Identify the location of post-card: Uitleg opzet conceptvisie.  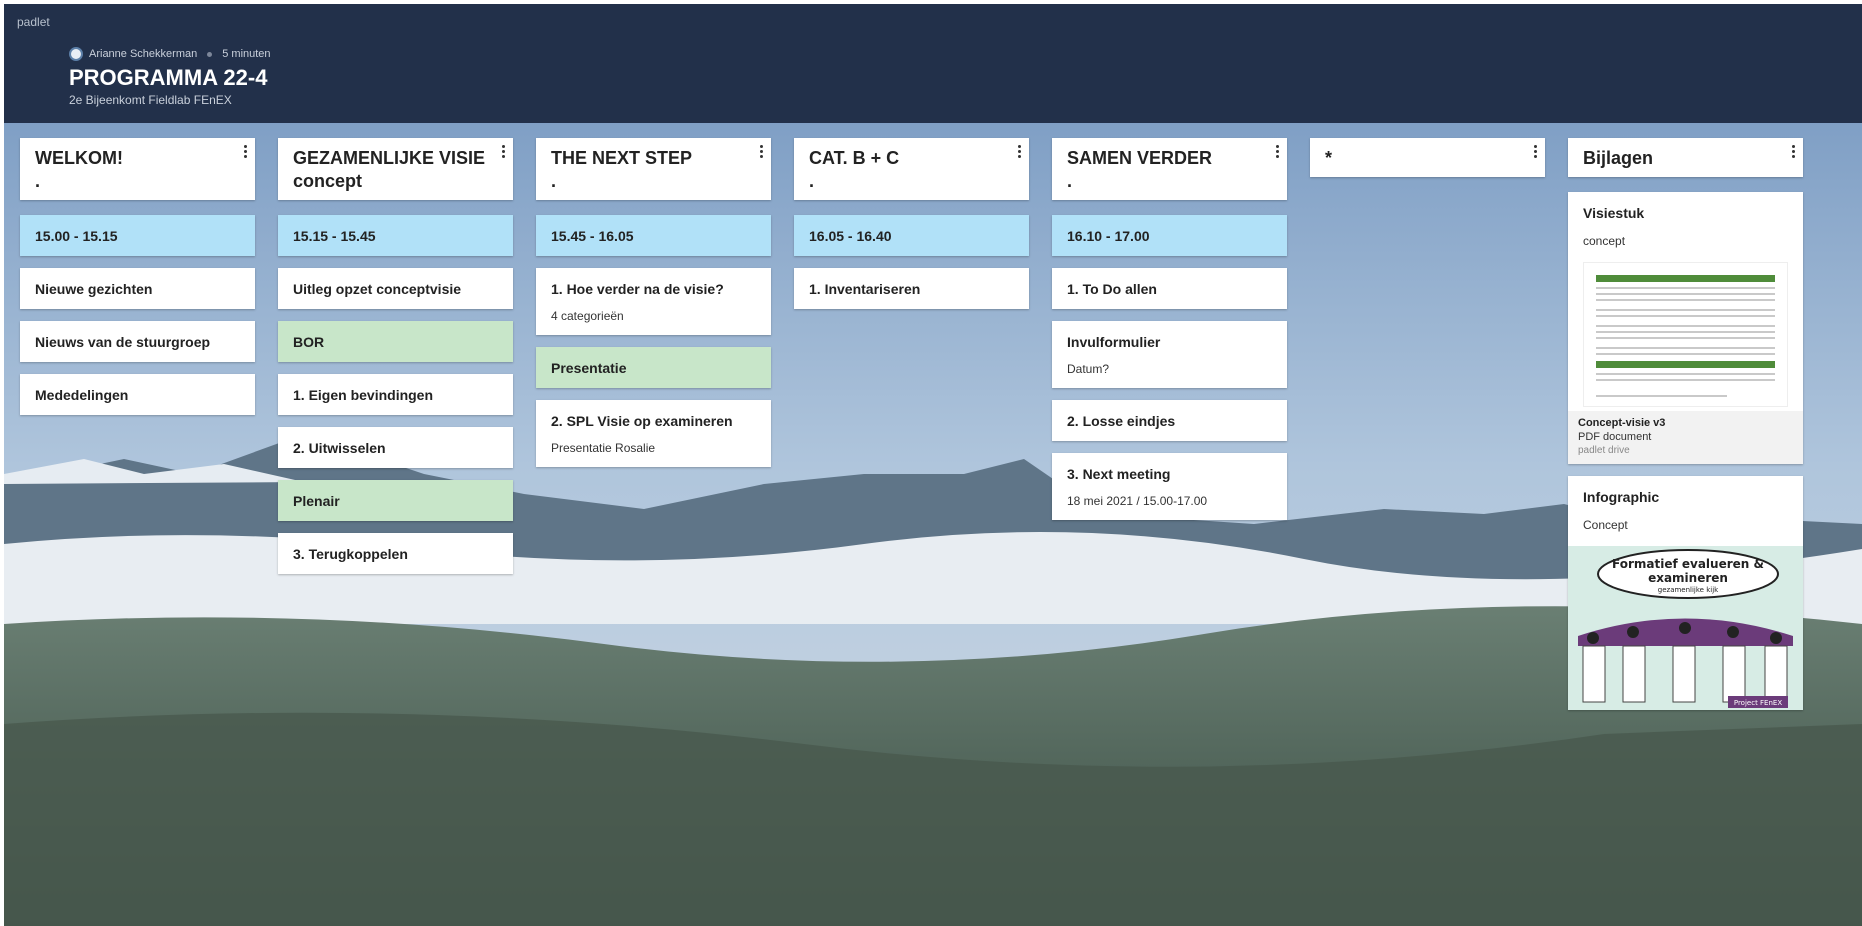
(395, 288).